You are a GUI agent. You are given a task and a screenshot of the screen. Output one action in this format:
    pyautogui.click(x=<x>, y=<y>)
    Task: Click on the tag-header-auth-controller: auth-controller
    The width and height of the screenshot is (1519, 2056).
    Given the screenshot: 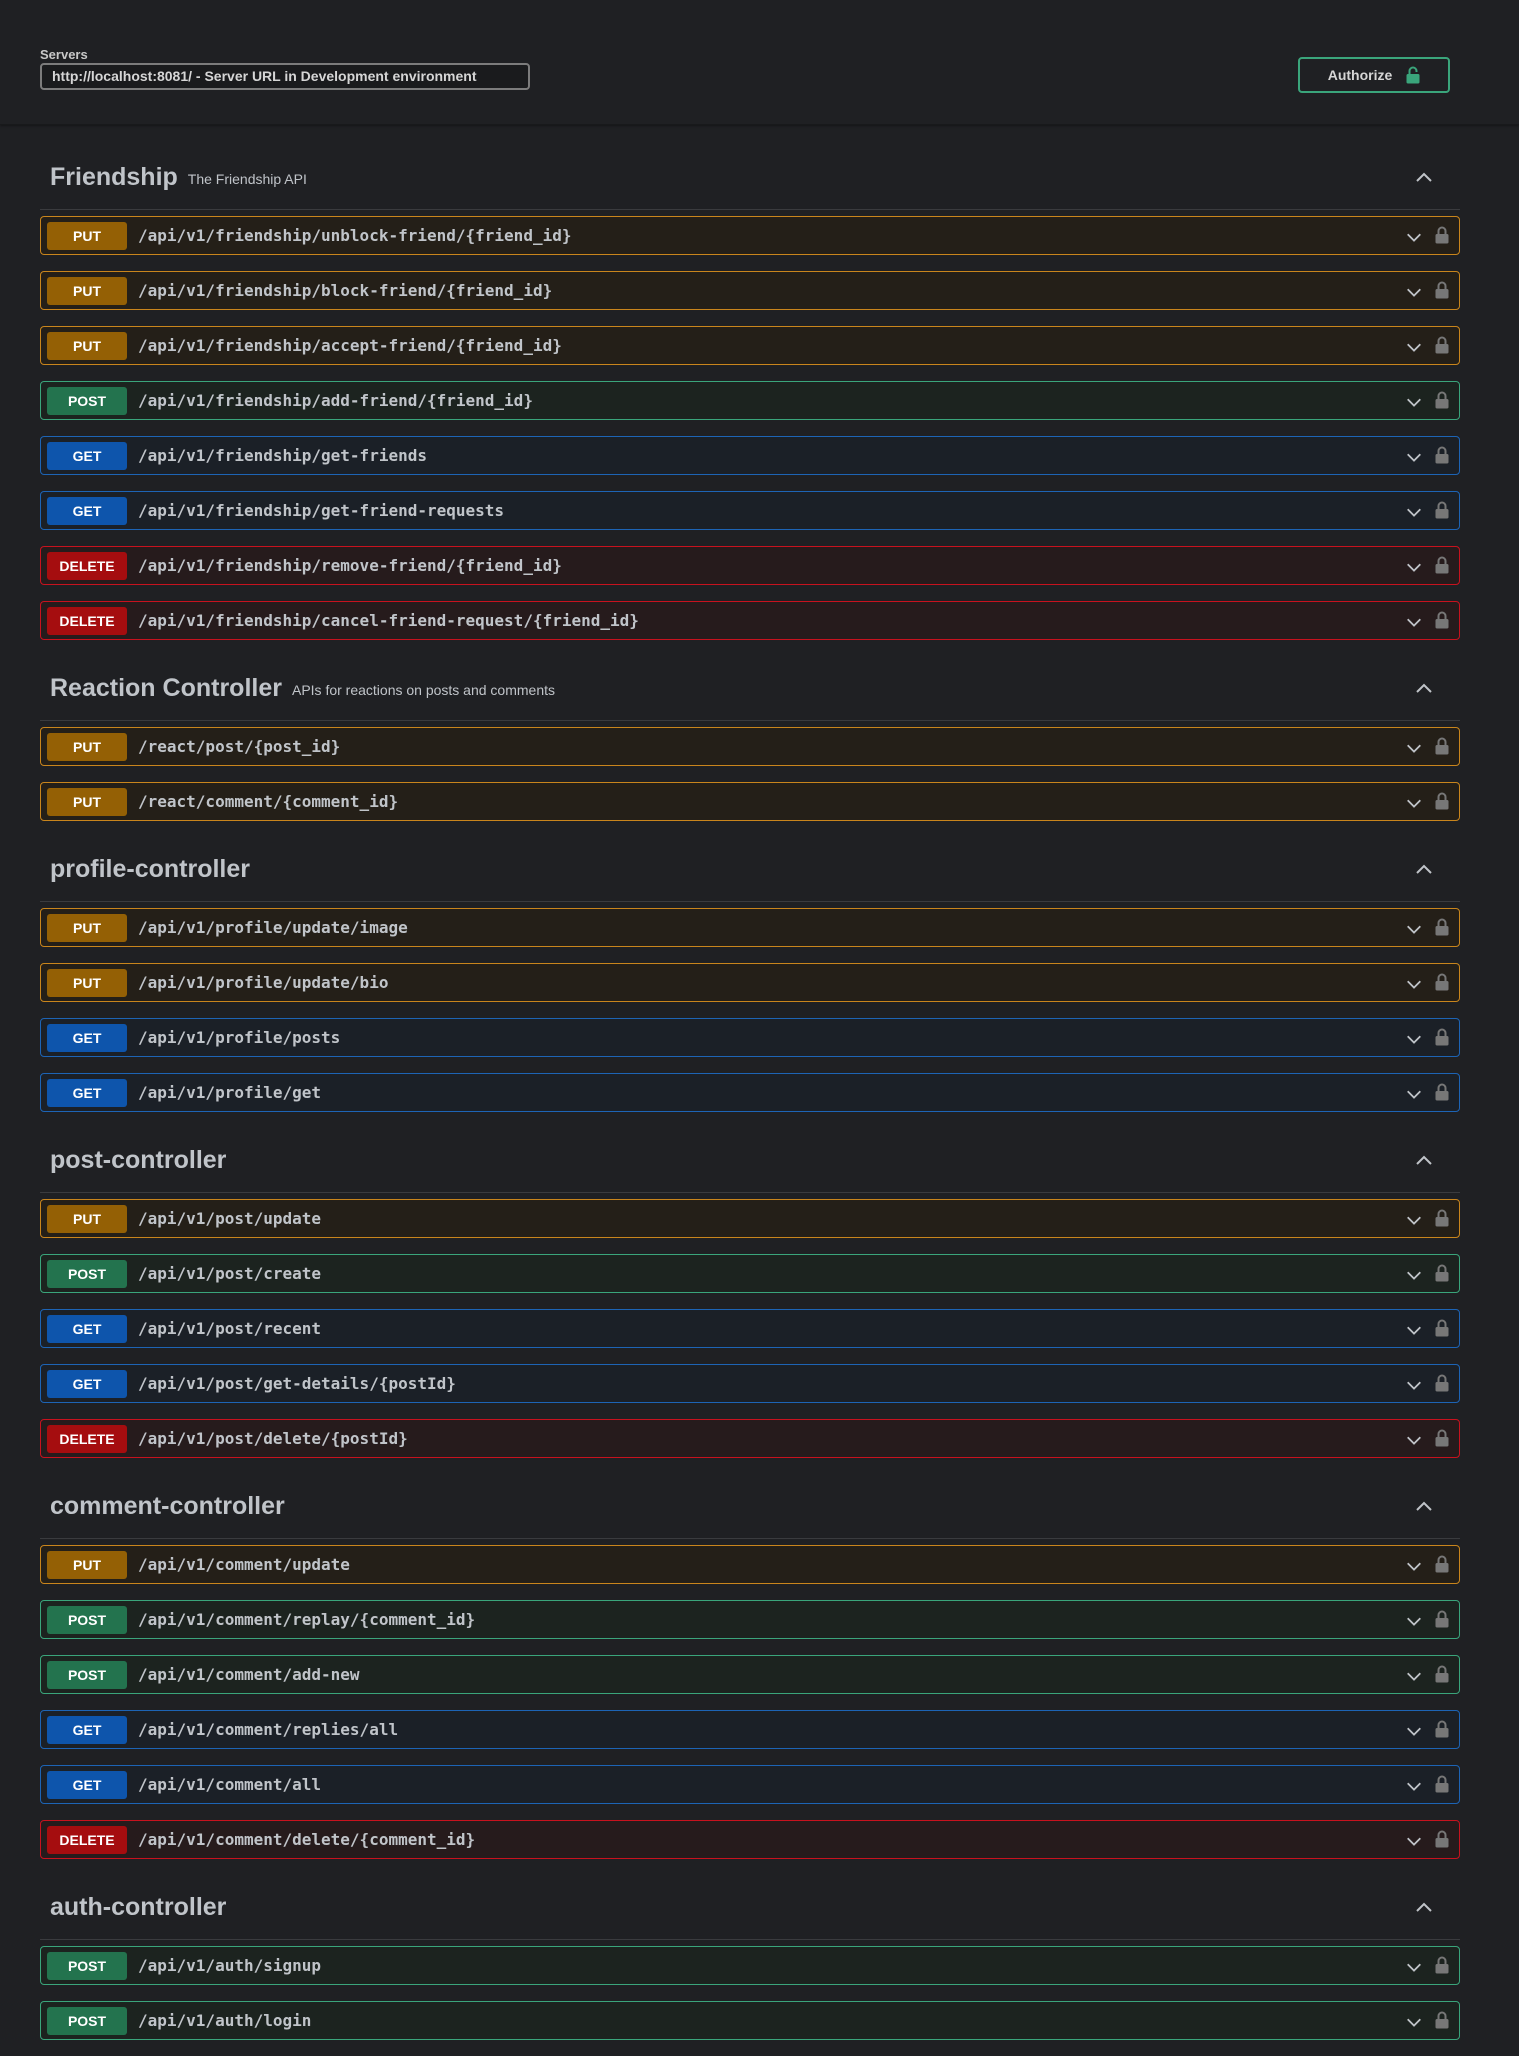 What is the action you would take?
    pyautogui.click(x=750, y=1907)
    